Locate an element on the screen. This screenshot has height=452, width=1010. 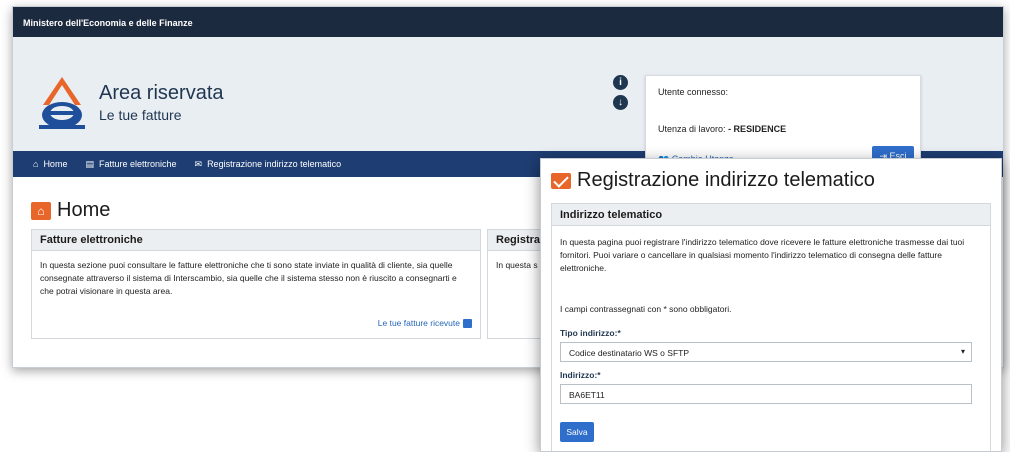
received-invoices-link: Le tue fatture ricevute is located at coordinates (425, 323).